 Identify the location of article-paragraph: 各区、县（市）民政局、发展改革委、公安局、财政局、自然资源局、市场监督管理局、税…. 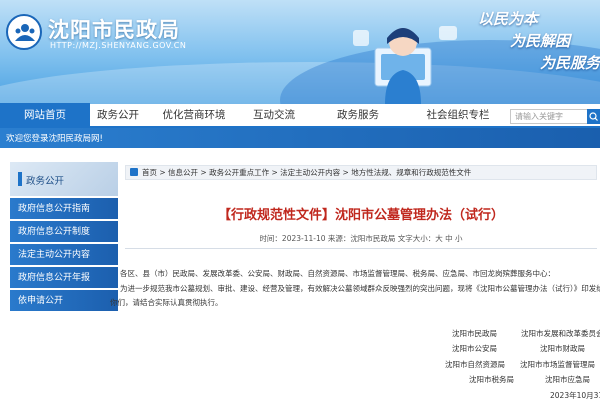
(337, 273).